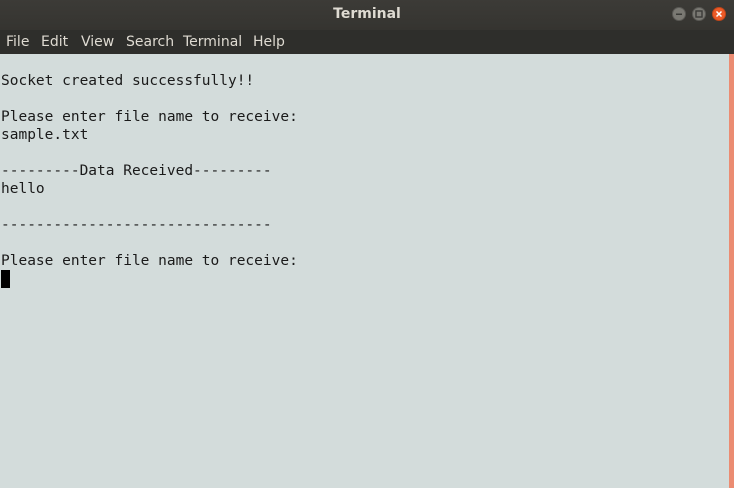  I want to click on close-icon, so click(719, 14).